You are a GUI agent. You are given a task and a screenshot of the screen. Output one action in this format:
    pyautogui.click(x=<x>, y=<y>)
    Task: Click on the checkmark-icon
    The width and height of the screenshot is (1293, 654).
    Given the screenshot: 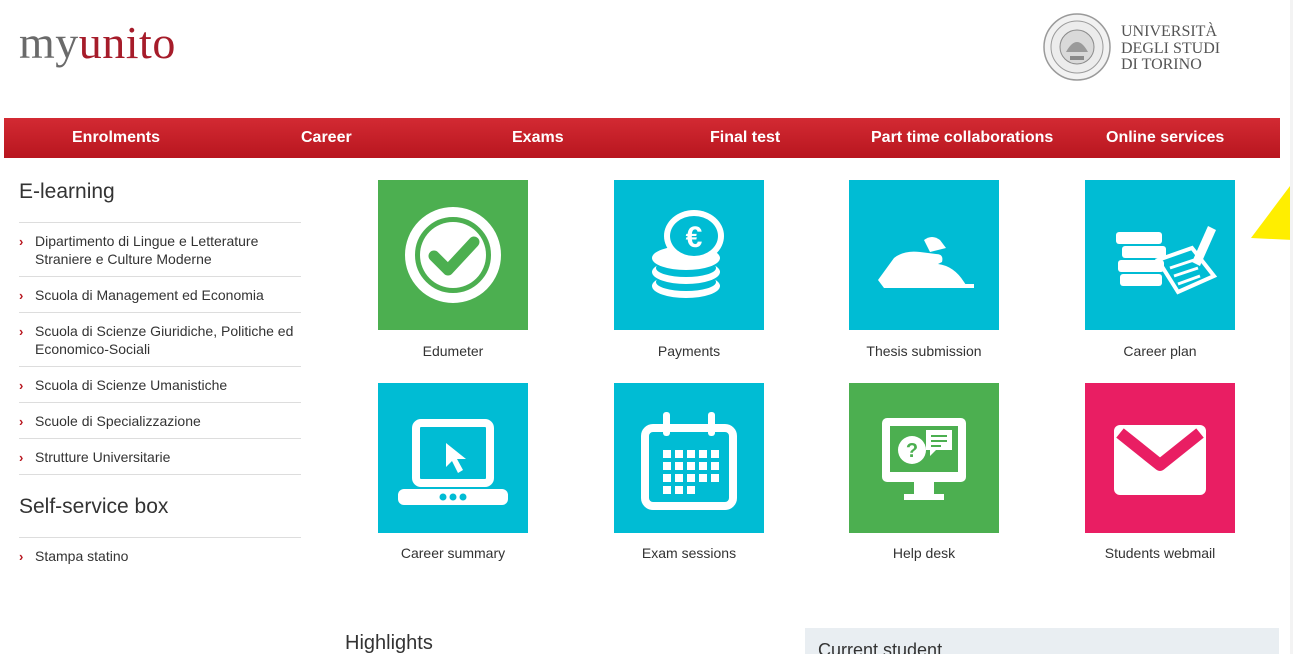 What is the action you would take?
    pyautogui.click(x=453, y=255)
    